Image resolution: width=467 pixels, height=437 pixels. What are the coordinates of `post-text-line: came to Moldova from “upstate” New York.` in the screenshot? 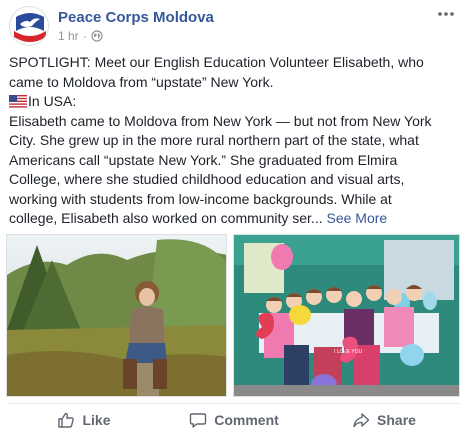 It's located at (141, 81).